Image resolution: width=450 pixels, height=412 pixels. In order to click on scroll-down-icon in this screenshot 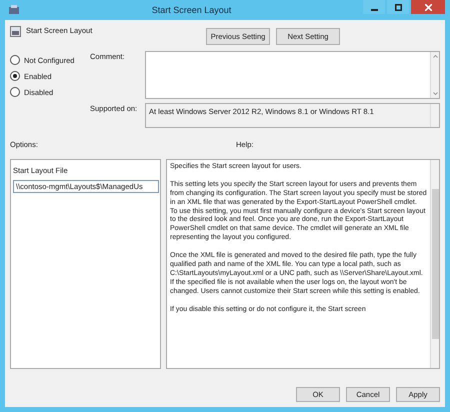, I will do `click(435, 93)`.